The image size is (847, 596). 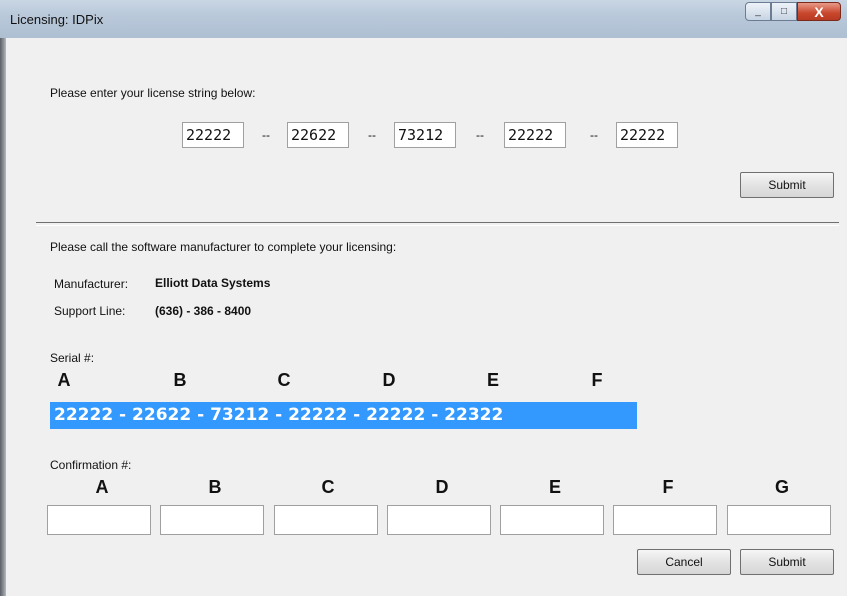 What do you see at coordinates (423, 19) in the screenshot?
I see `title-bar: Licensing: IDPix _ □ X` at bounding box center [423, 19].